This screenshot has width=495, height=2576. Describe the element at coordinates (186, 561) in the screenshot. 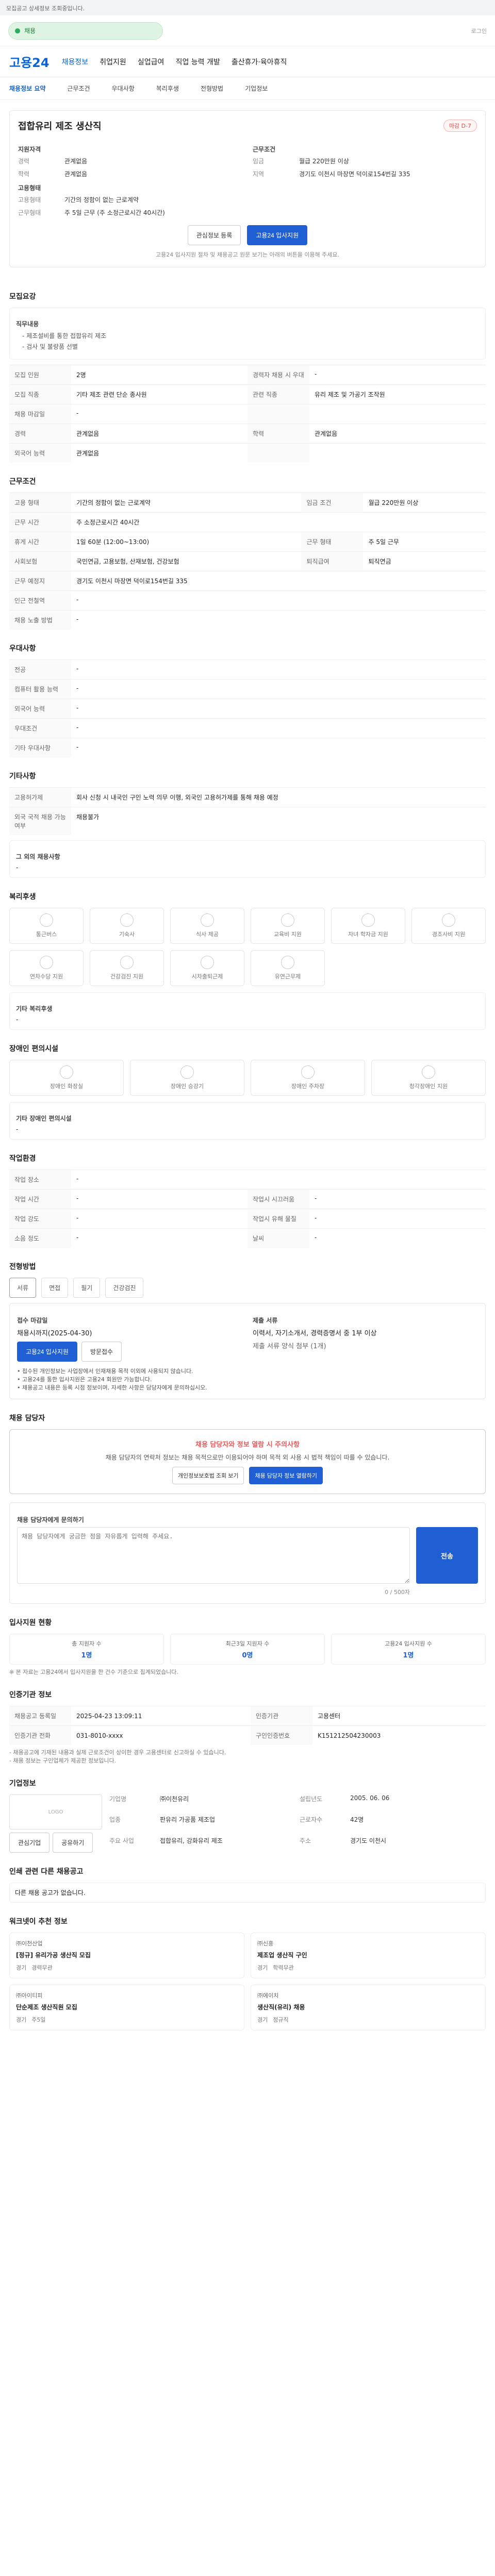

I see `table-cell: 국민연금, 고용보험, 산재보험, 건강보험` at that location.